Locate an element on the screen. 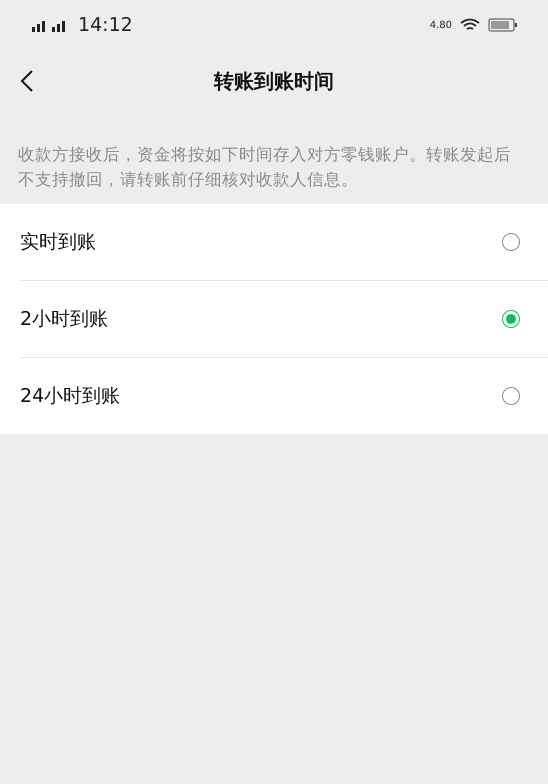  option-label: 实时到账 is located at coordinates (58, 242).